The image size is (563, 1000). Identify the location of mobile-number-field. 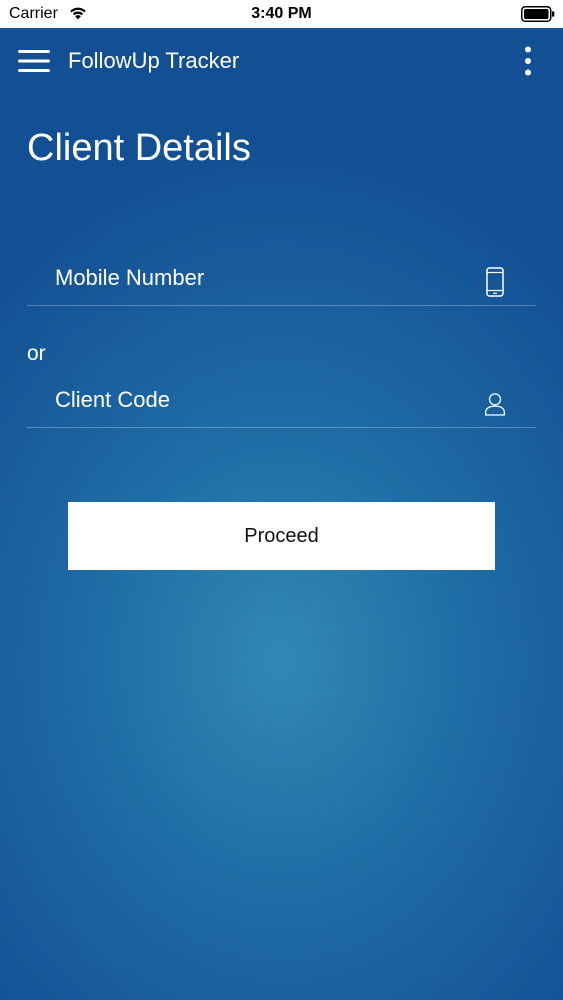
(281, 279).